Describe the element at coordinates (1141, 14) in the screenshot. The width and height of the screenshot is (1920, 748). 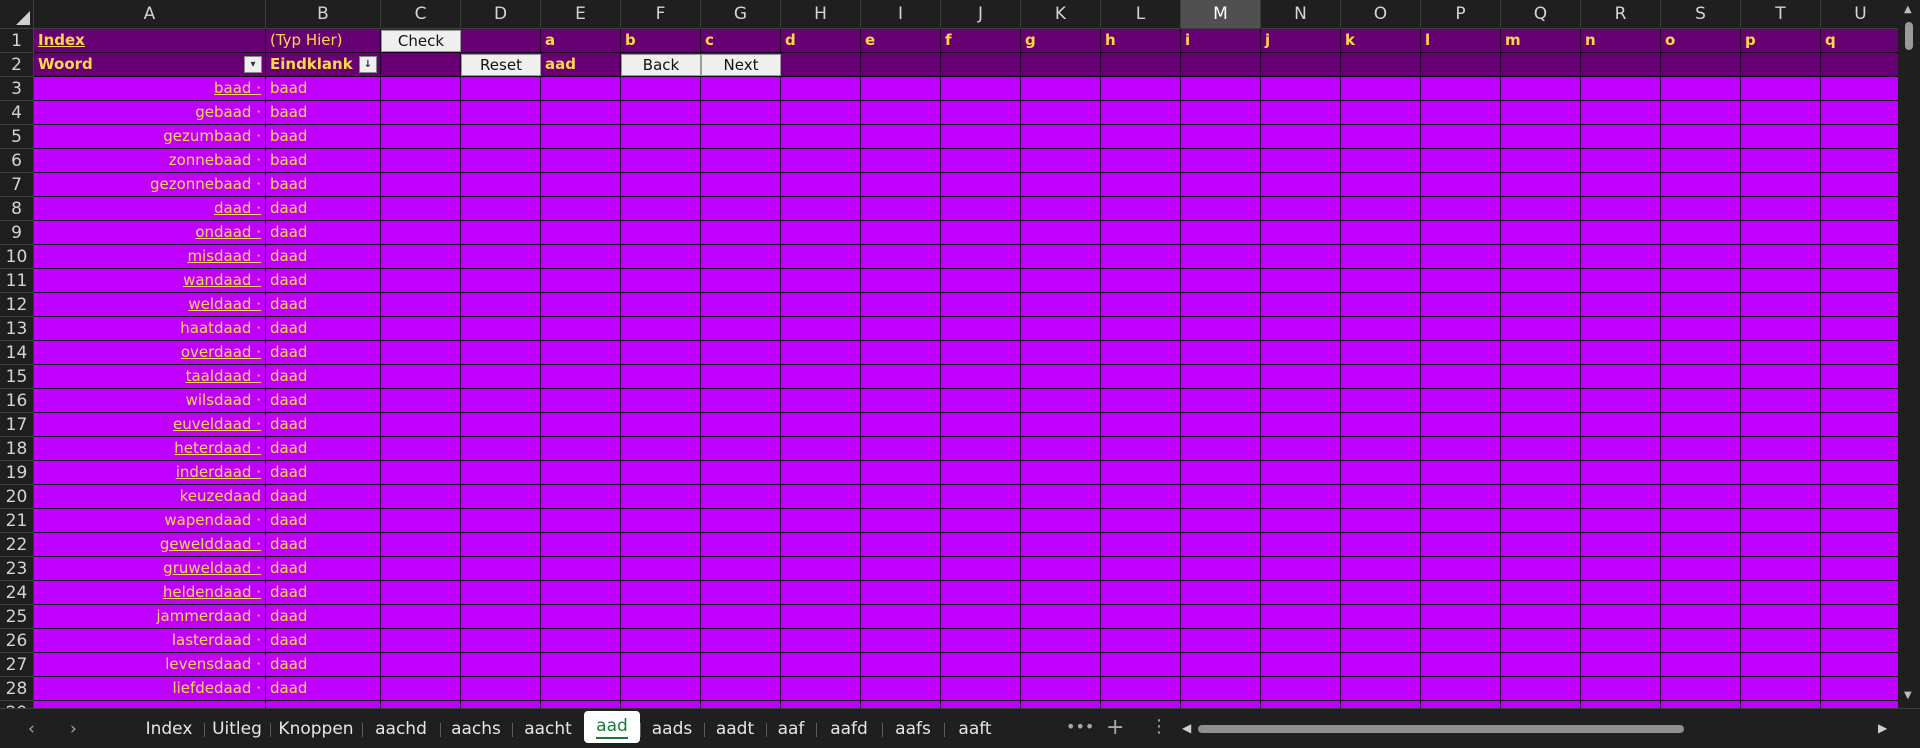
I see `column-header-l: L` at that location.